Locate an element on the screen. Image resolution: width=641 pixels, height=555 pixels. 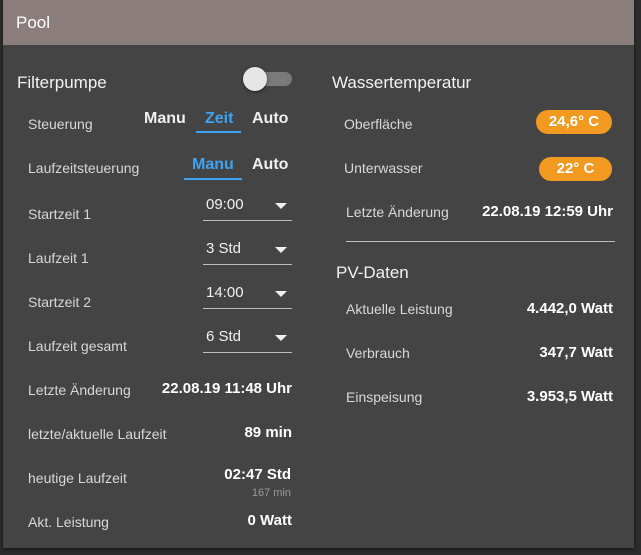
laufzeitsteuerung-label: Laufzeitsteuerung is located at coordinates (84, 168).